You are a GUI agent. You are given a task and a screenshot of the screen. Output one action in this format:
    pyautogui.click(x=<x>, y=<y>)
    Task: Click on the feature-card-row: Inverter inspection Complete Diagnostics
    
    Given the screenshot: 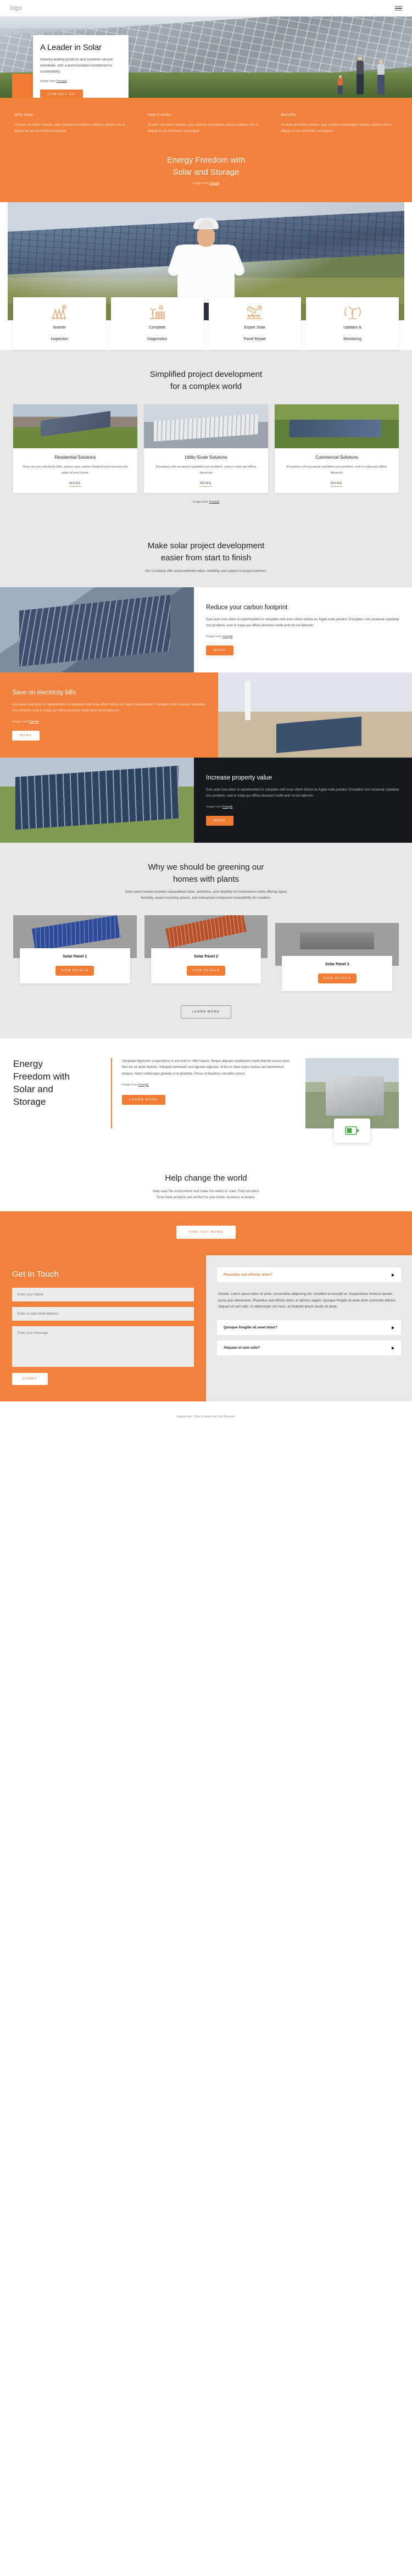 What is the action you would take?
    pyautogui.click(x=206, y=323)
    